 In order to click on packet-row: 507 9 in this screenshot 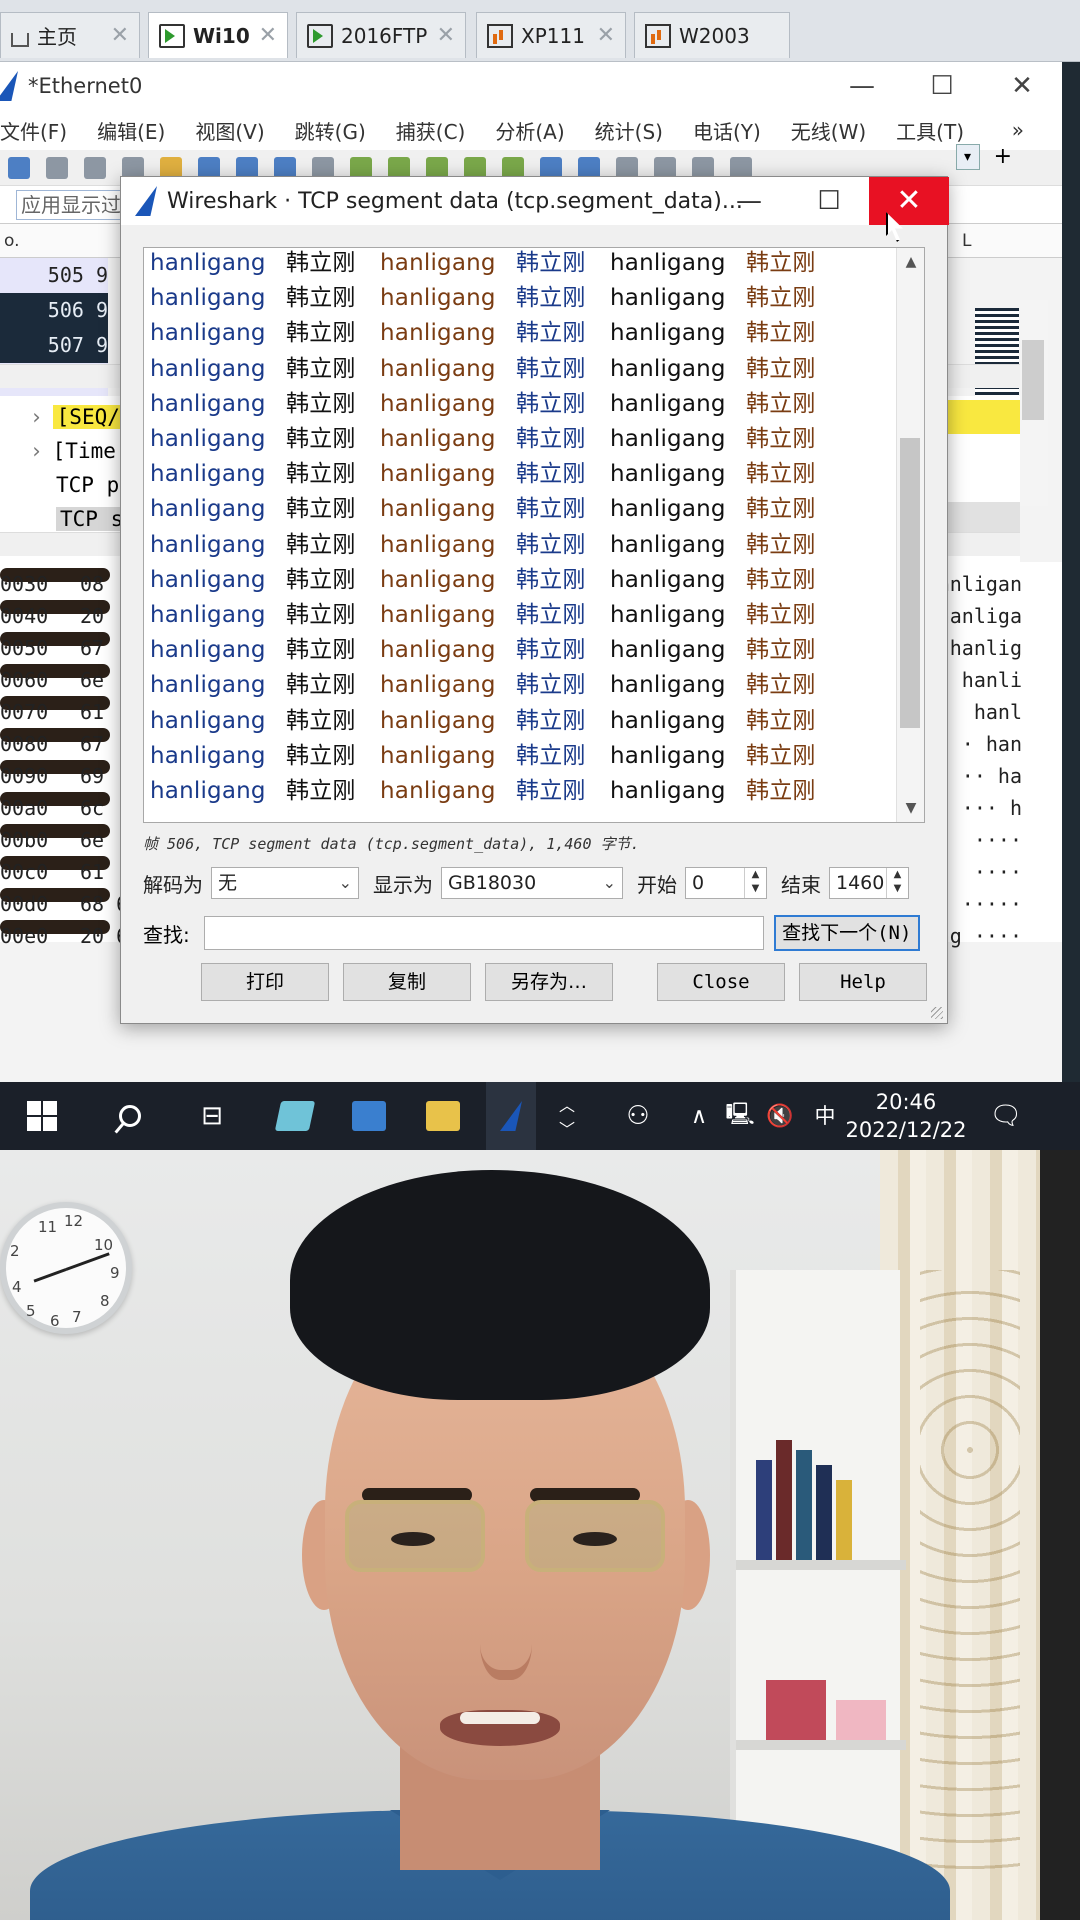, I will do `click(54, 345)`.